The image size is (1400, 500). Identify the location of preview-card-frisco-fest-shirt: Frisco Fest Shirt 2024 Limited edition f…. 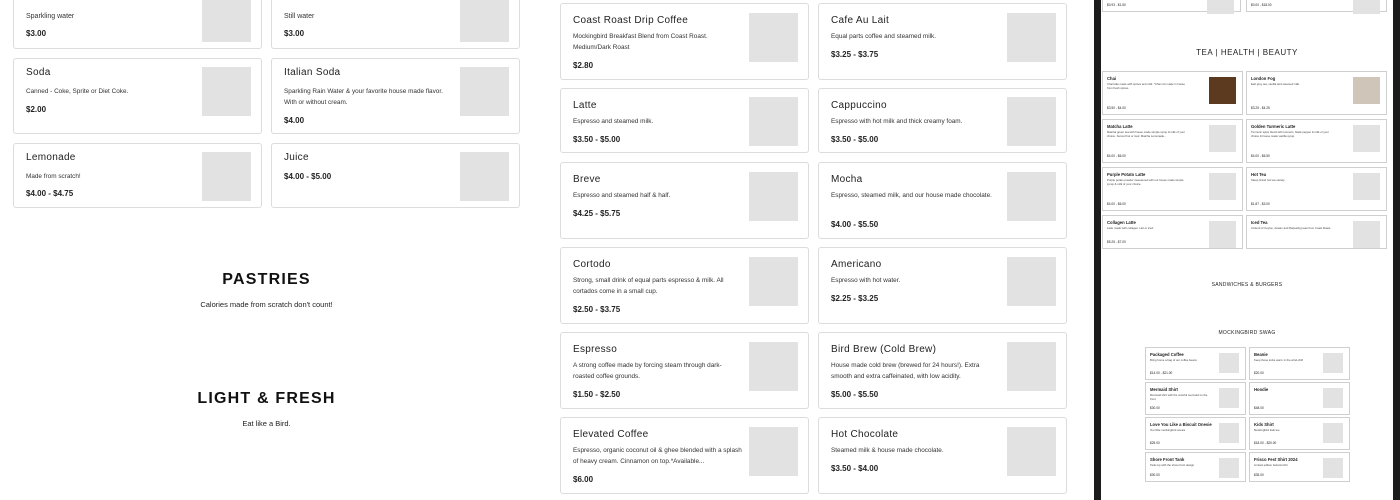
(1299, 467).